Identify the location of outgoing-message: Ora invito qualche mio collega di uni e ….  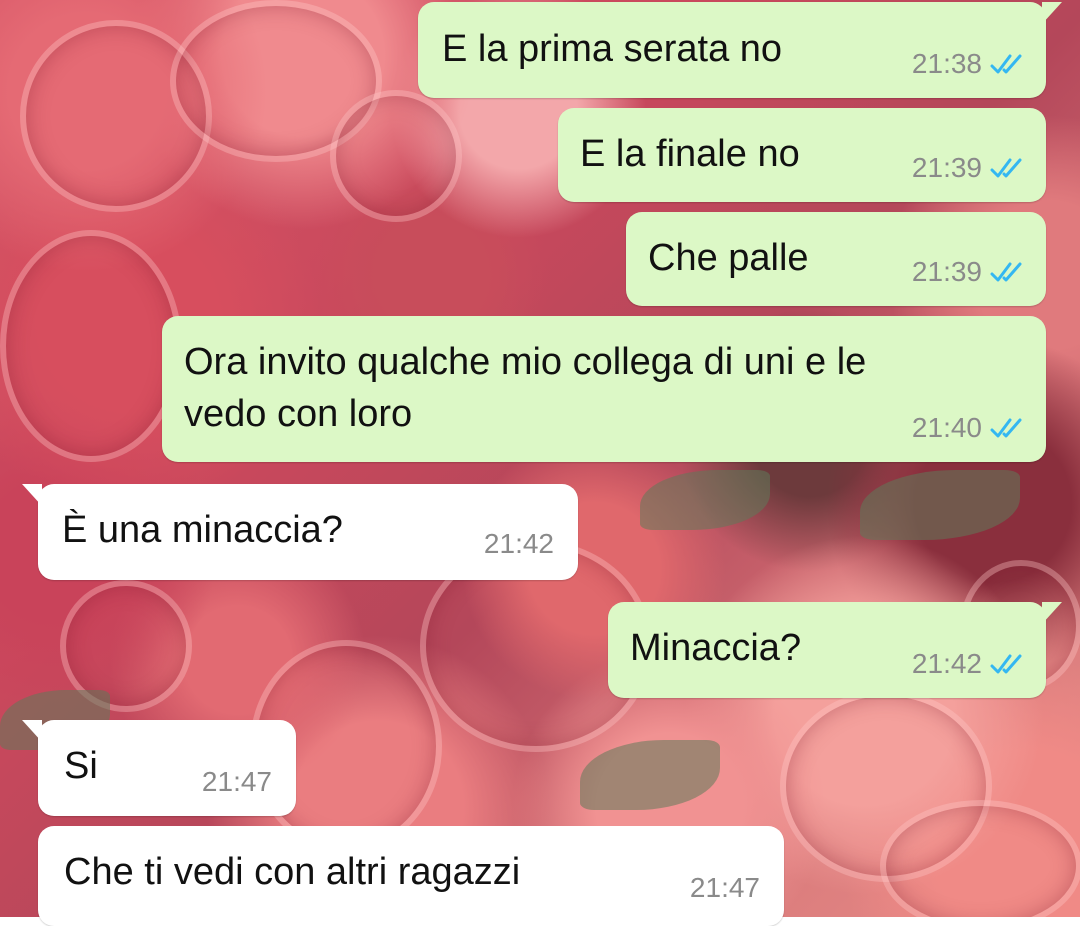
(604, 389).